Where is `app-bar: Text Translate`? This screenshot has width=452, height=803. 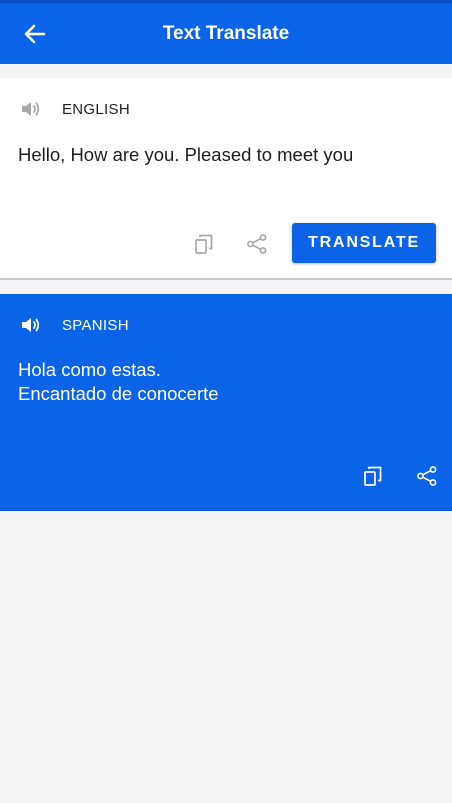 app-bar: Text Translate is located at coordinates (226, 32).